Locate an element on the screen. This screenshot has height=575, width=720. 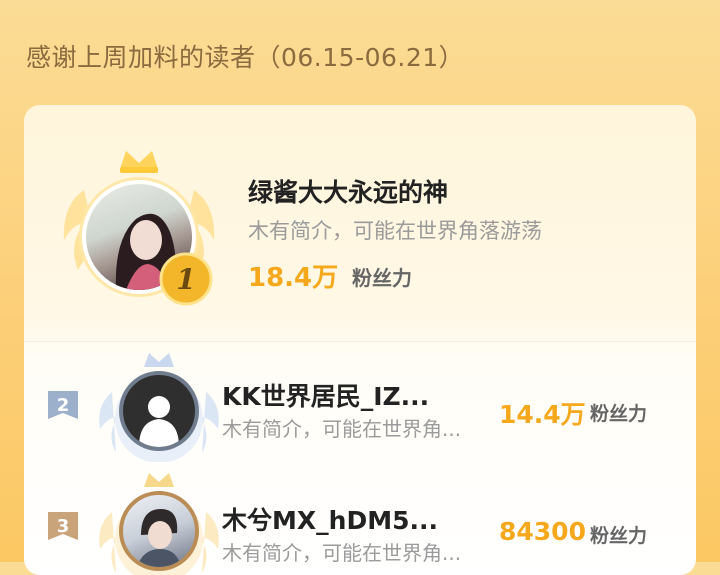
fans-count: 14.4万 is located at coordinates (542, 414).